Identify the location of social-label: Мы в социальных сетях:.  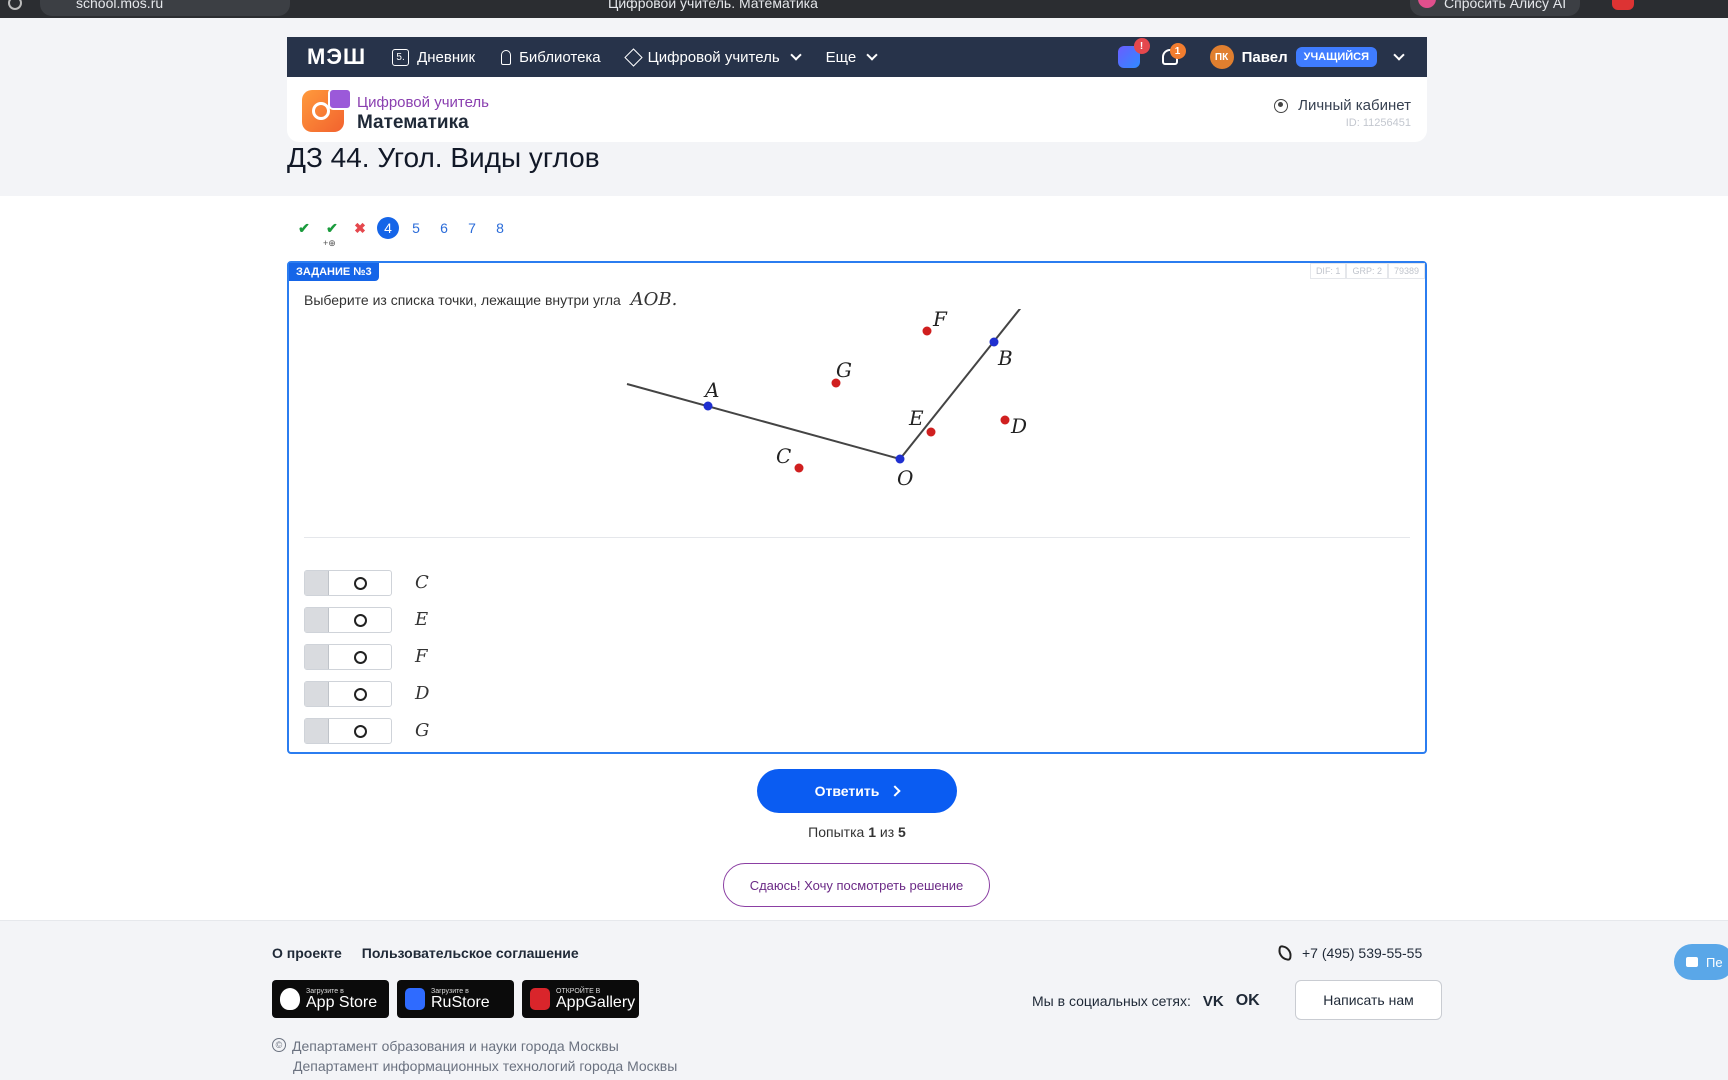
(1111, 1001).